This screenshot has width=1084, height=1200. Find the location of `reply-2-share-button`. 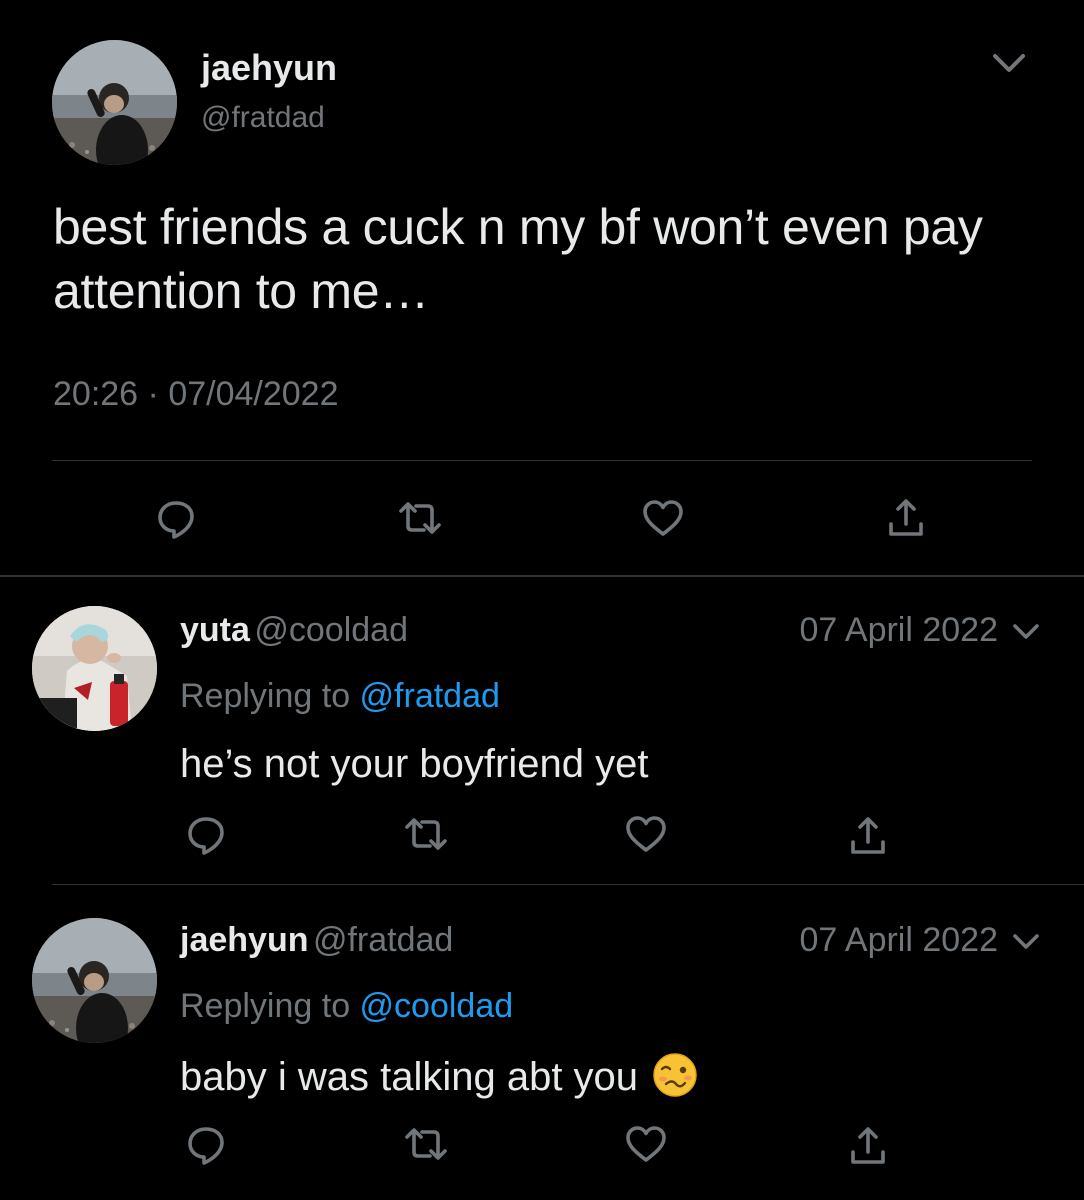

reply-2-share-button is located at coordinates (868, 1146).